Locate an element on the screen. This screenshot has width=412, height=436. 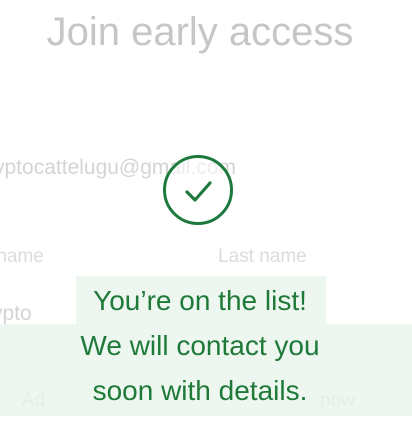
success-line-1: You’re on the list! is located at coordinates (200, 300).